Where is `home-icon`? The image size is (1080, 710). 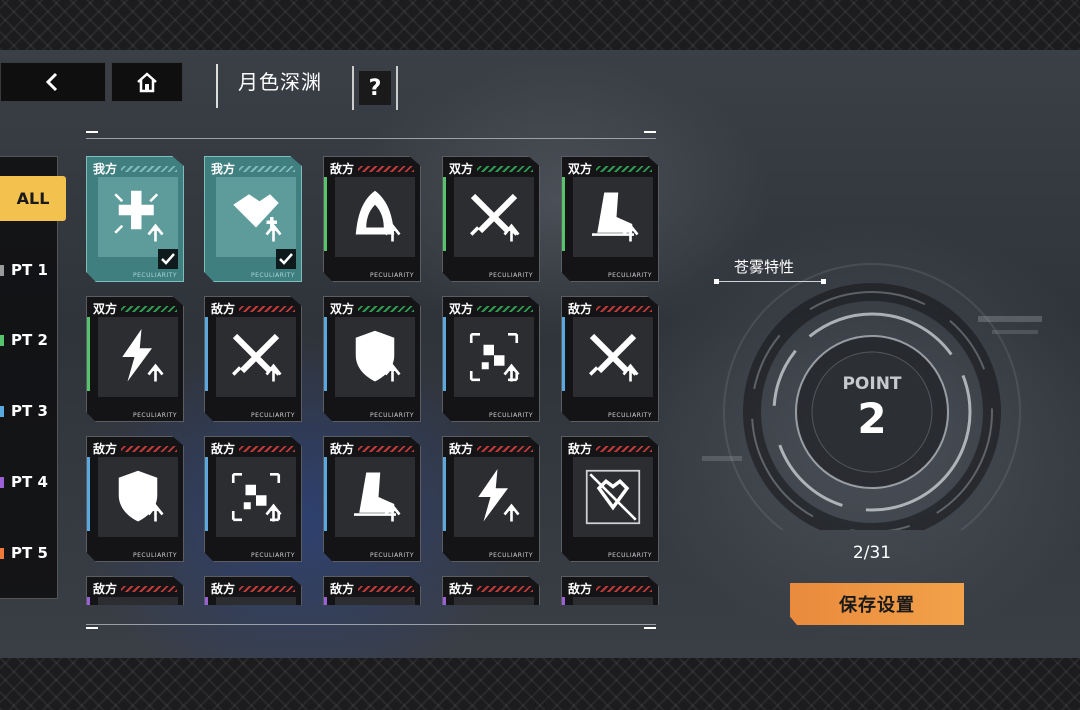 home-icon is located at coordinates (147, 82).